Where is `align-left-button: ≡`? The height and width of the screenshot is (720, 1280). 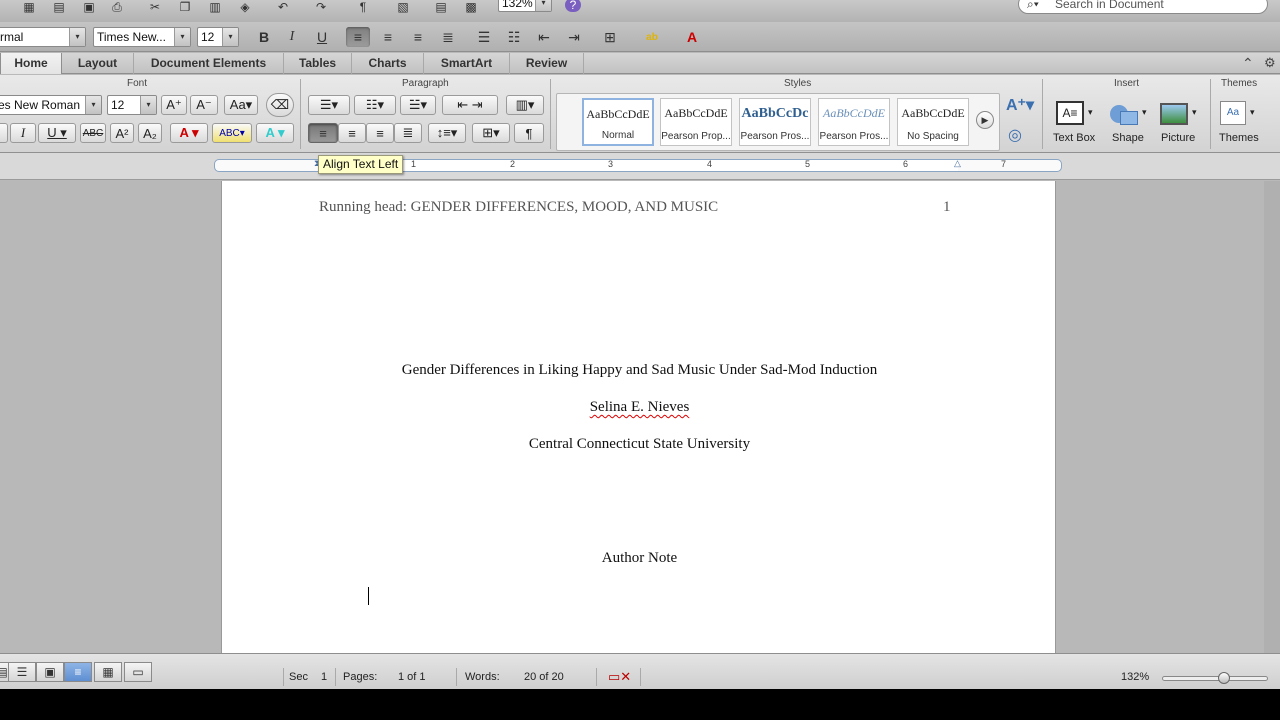
align-left-button: ≡ is located at coordinates (358, 37).